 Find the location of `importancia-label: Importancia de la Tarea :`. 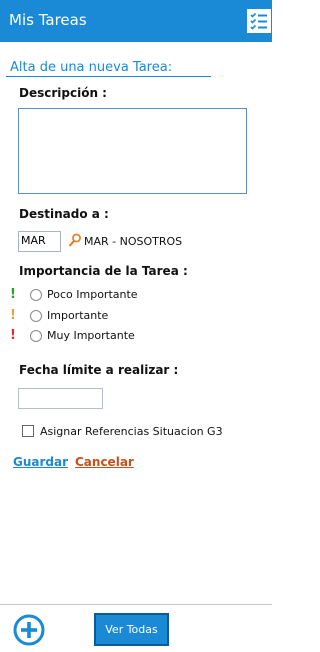

importancia-label: Importancia de la Tarea : is located at coordinates (103, 271).